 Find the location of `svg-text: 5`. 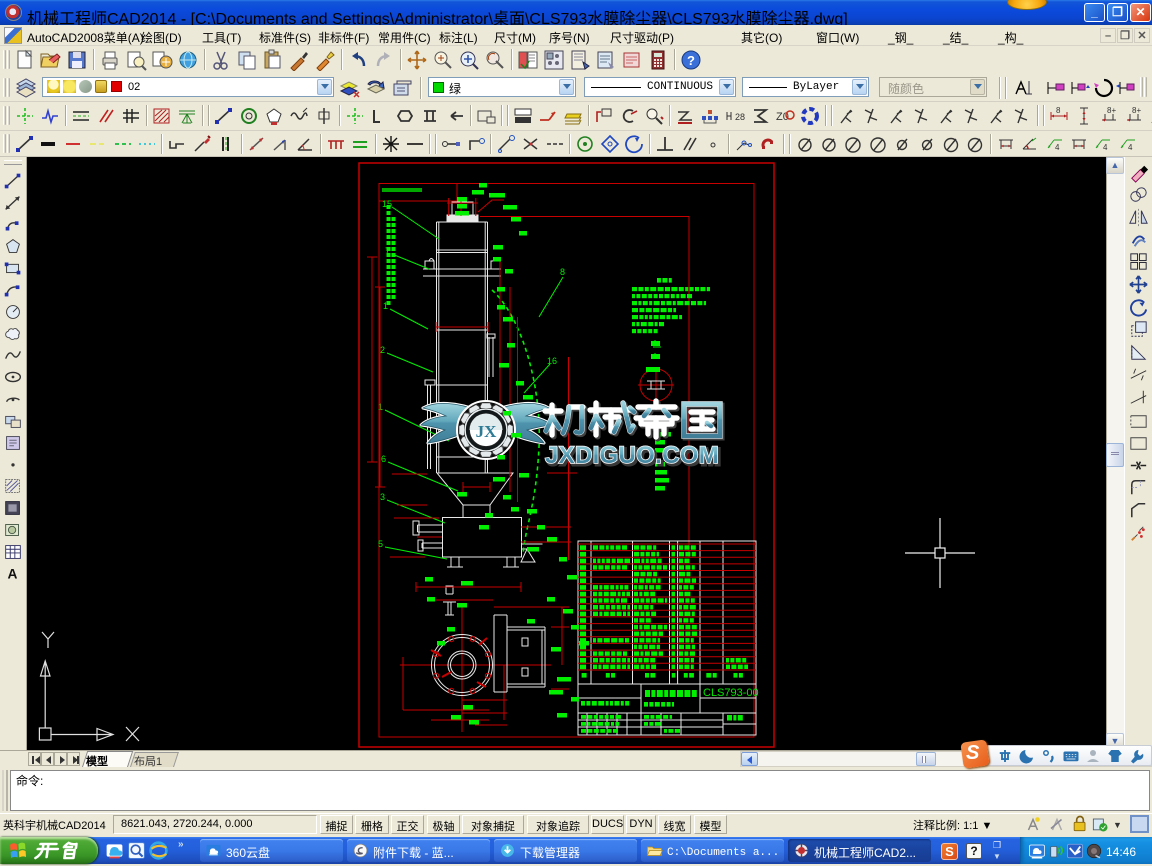

svg-text: 5 is located at coordinates (380, 544).